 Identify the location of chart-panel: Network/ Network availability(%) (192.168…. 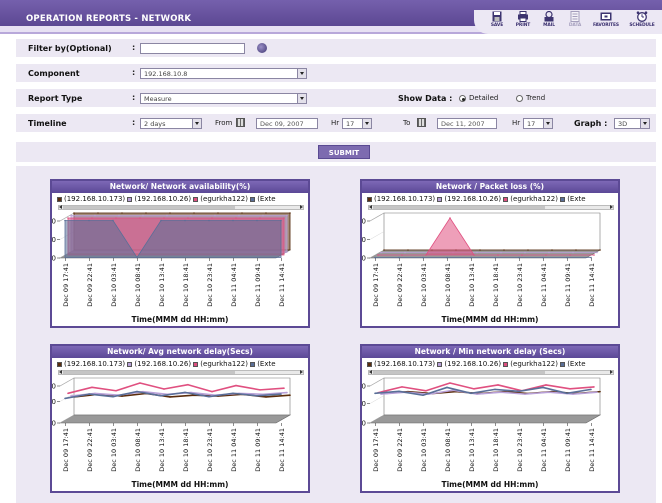
(180, 253).